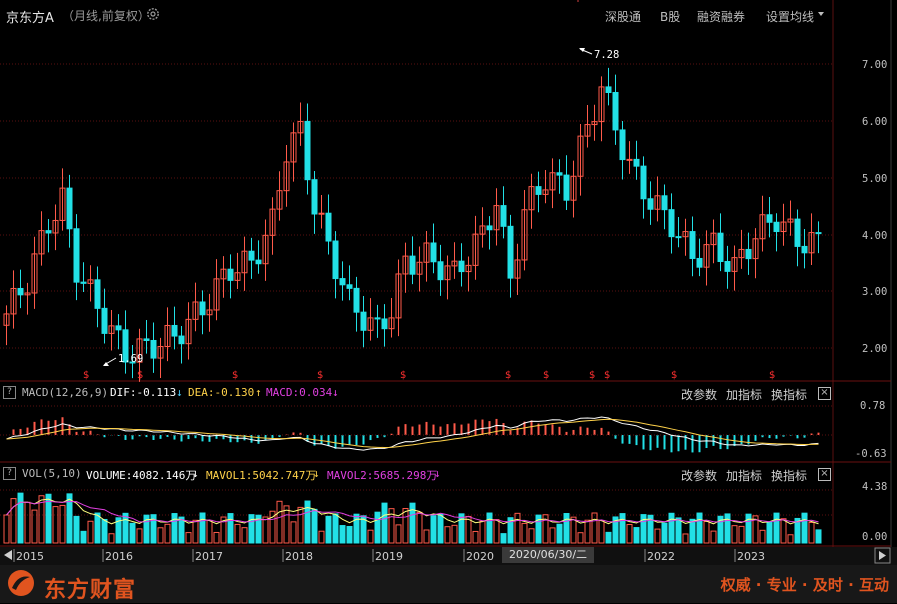 The image size is (897, 604). I want to click on s-markers: $ $ $ $ $ $ $ $ $ $ $, so click(429, 375).